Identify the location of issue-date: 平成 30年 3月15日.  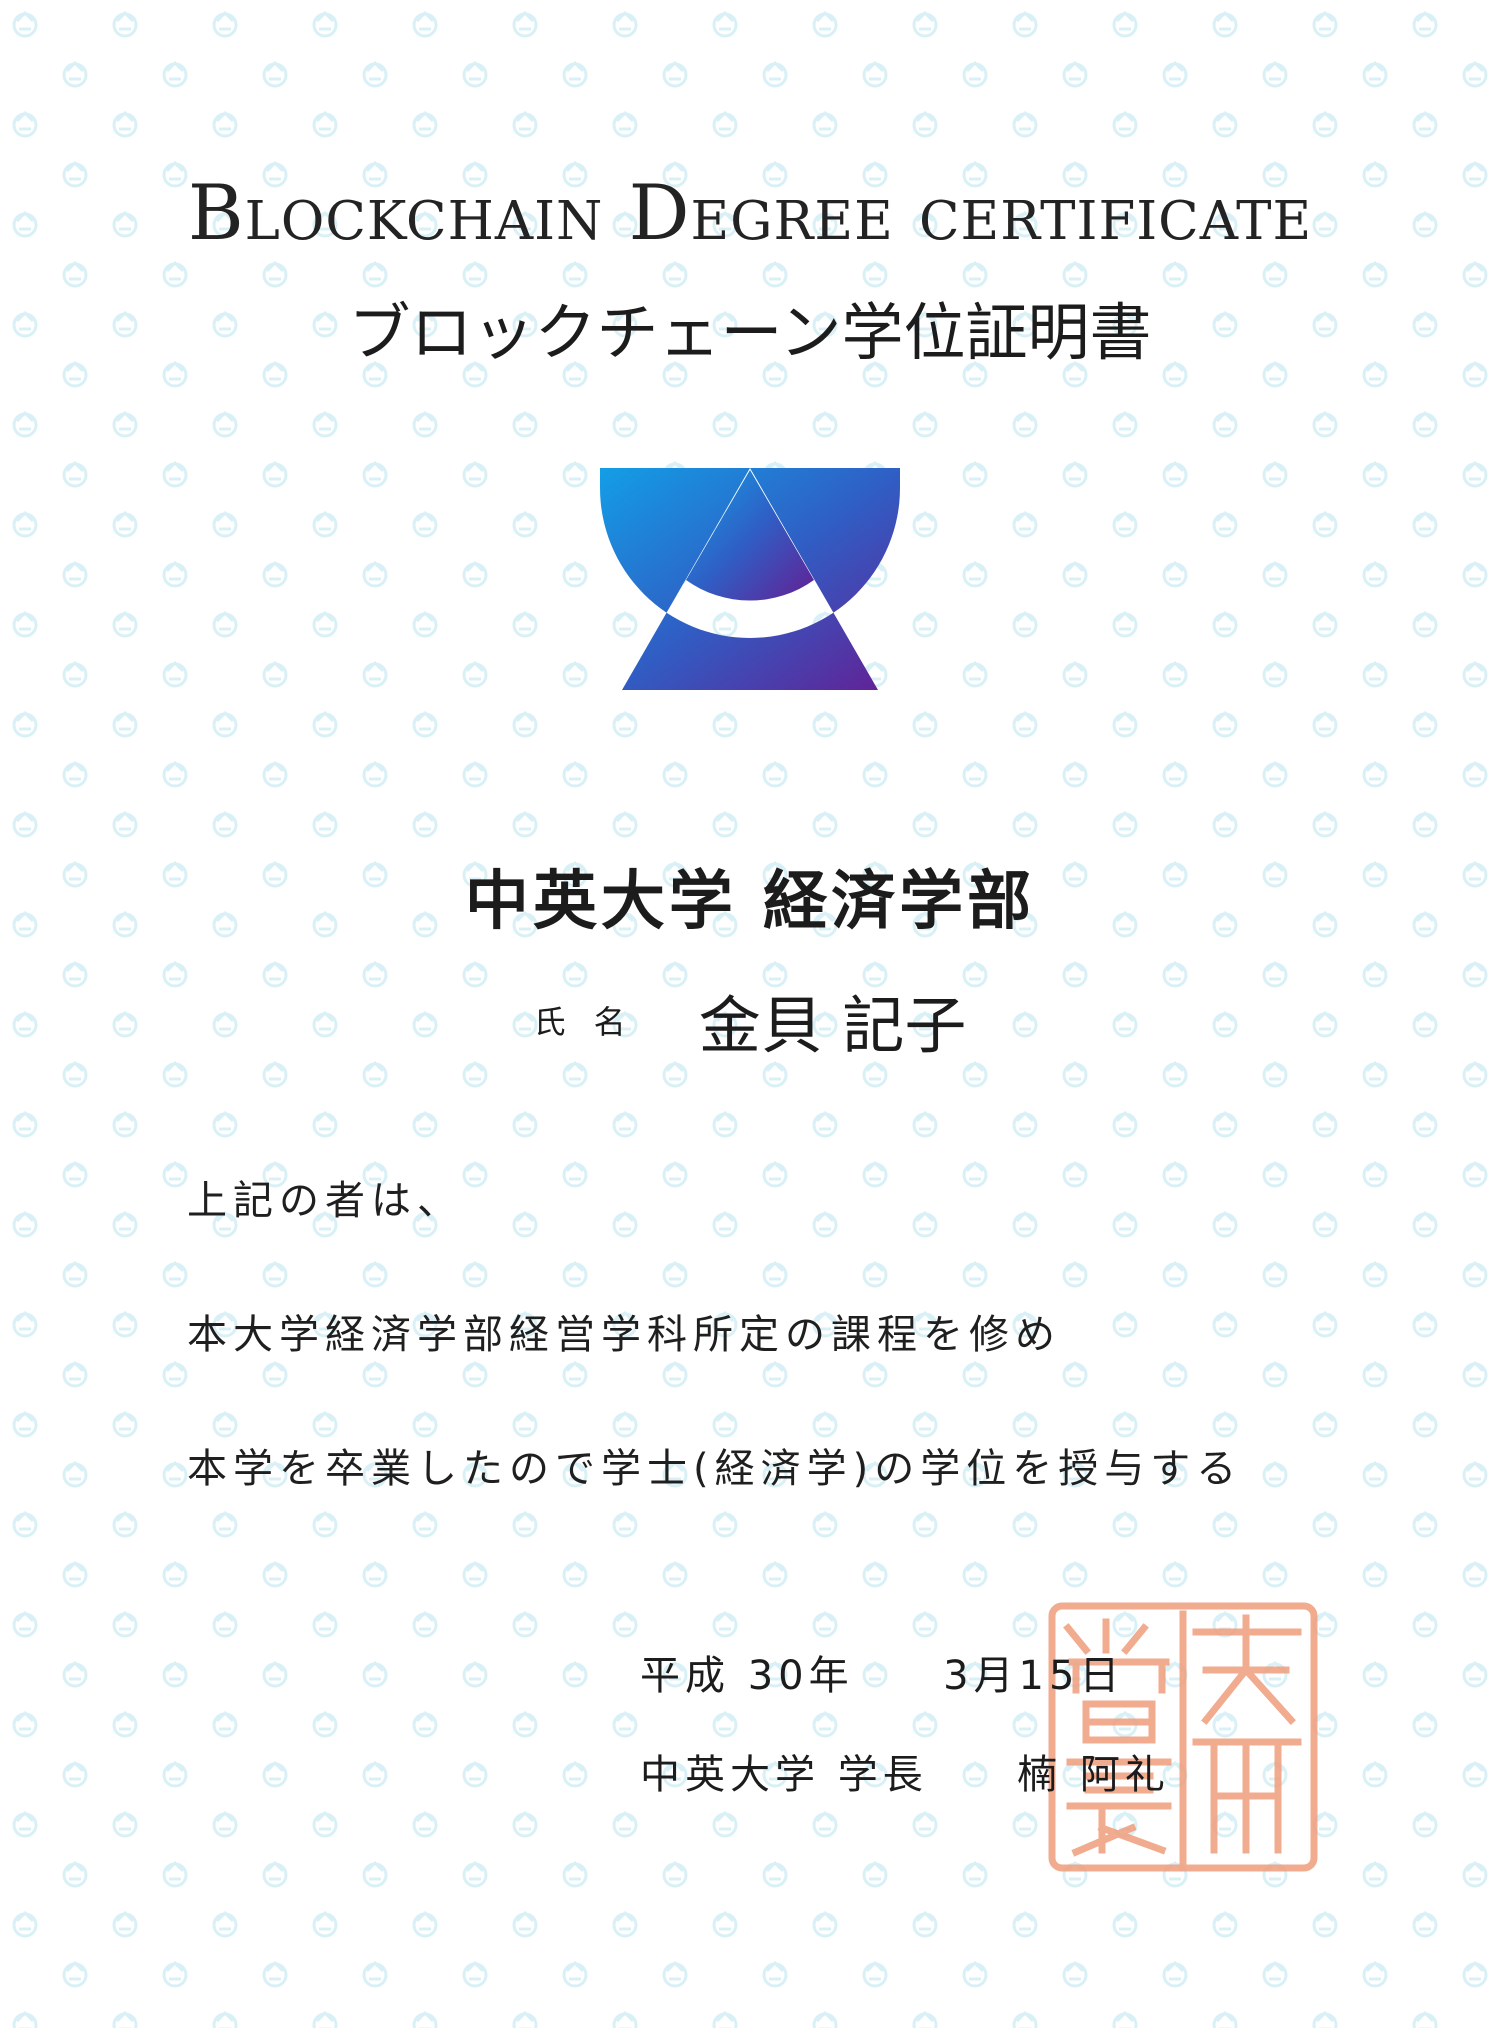
(882, 1672).